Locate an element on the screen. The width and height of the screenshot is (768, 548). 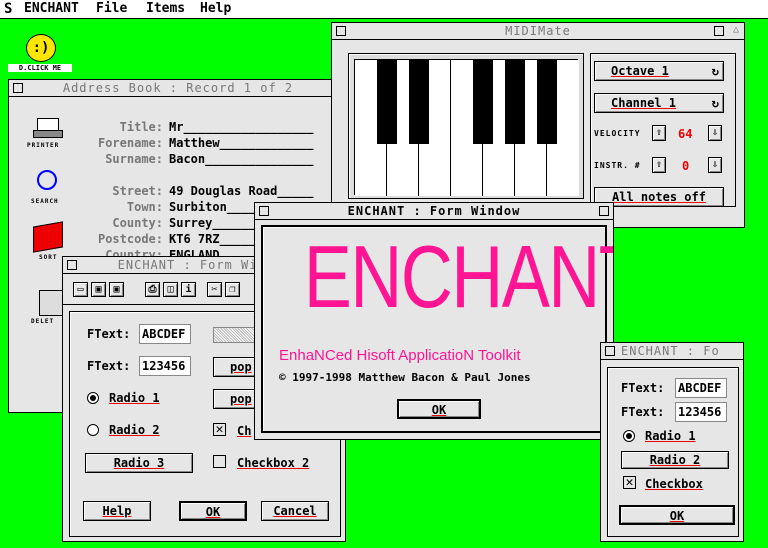
about-ok-button: OK is located at coordinates (439, 409).